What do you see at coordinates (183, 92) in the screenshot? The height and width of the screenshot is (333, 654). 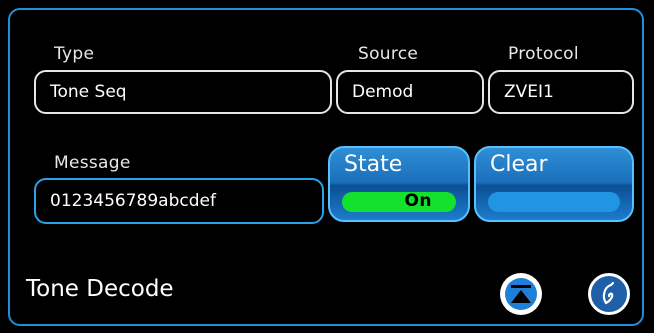 I see `type-field: Tone Seq` at bounding box center [183, 92].